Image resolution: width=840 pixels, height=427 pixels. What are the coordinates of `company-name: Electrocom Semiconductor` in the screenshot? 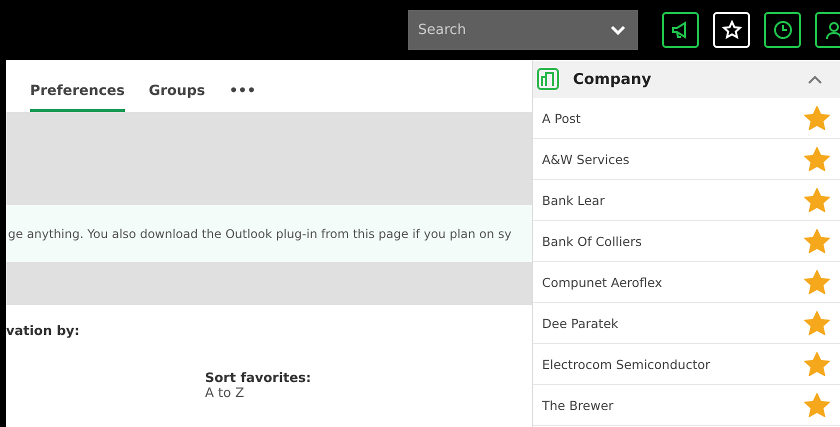 It's located at (626, 364).